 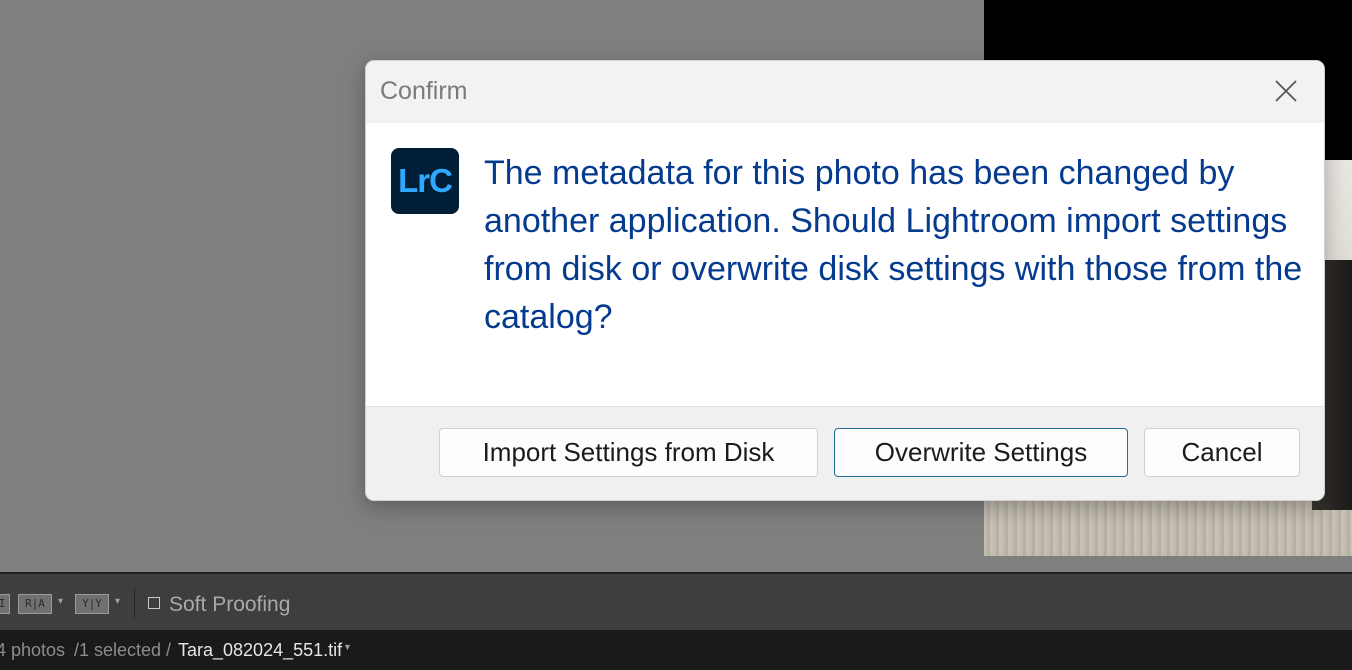 What do you see at coordinates (123, 650) in the screenshot?
I see `selection-count: /1 selected /` at bounding box center [123, 650].